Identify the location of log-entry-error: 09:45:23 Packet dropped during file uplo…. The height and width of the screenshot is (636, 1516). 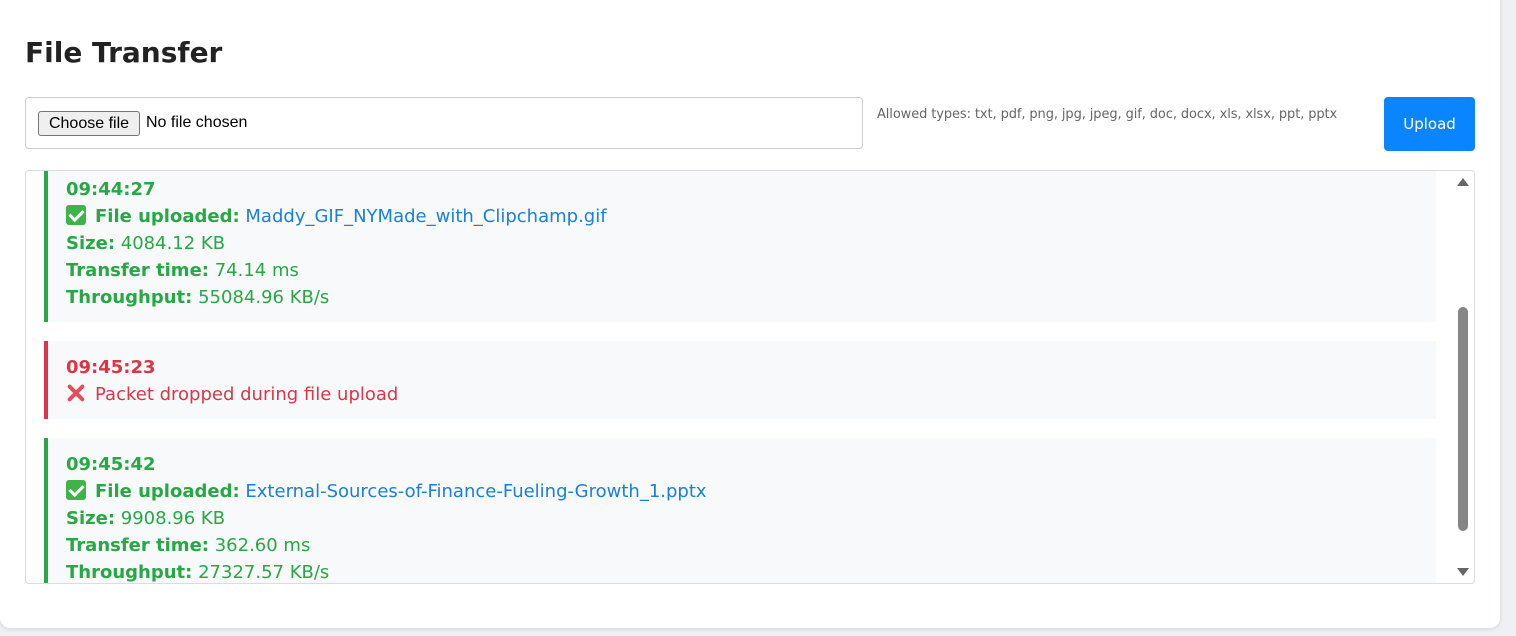
(740, 380).